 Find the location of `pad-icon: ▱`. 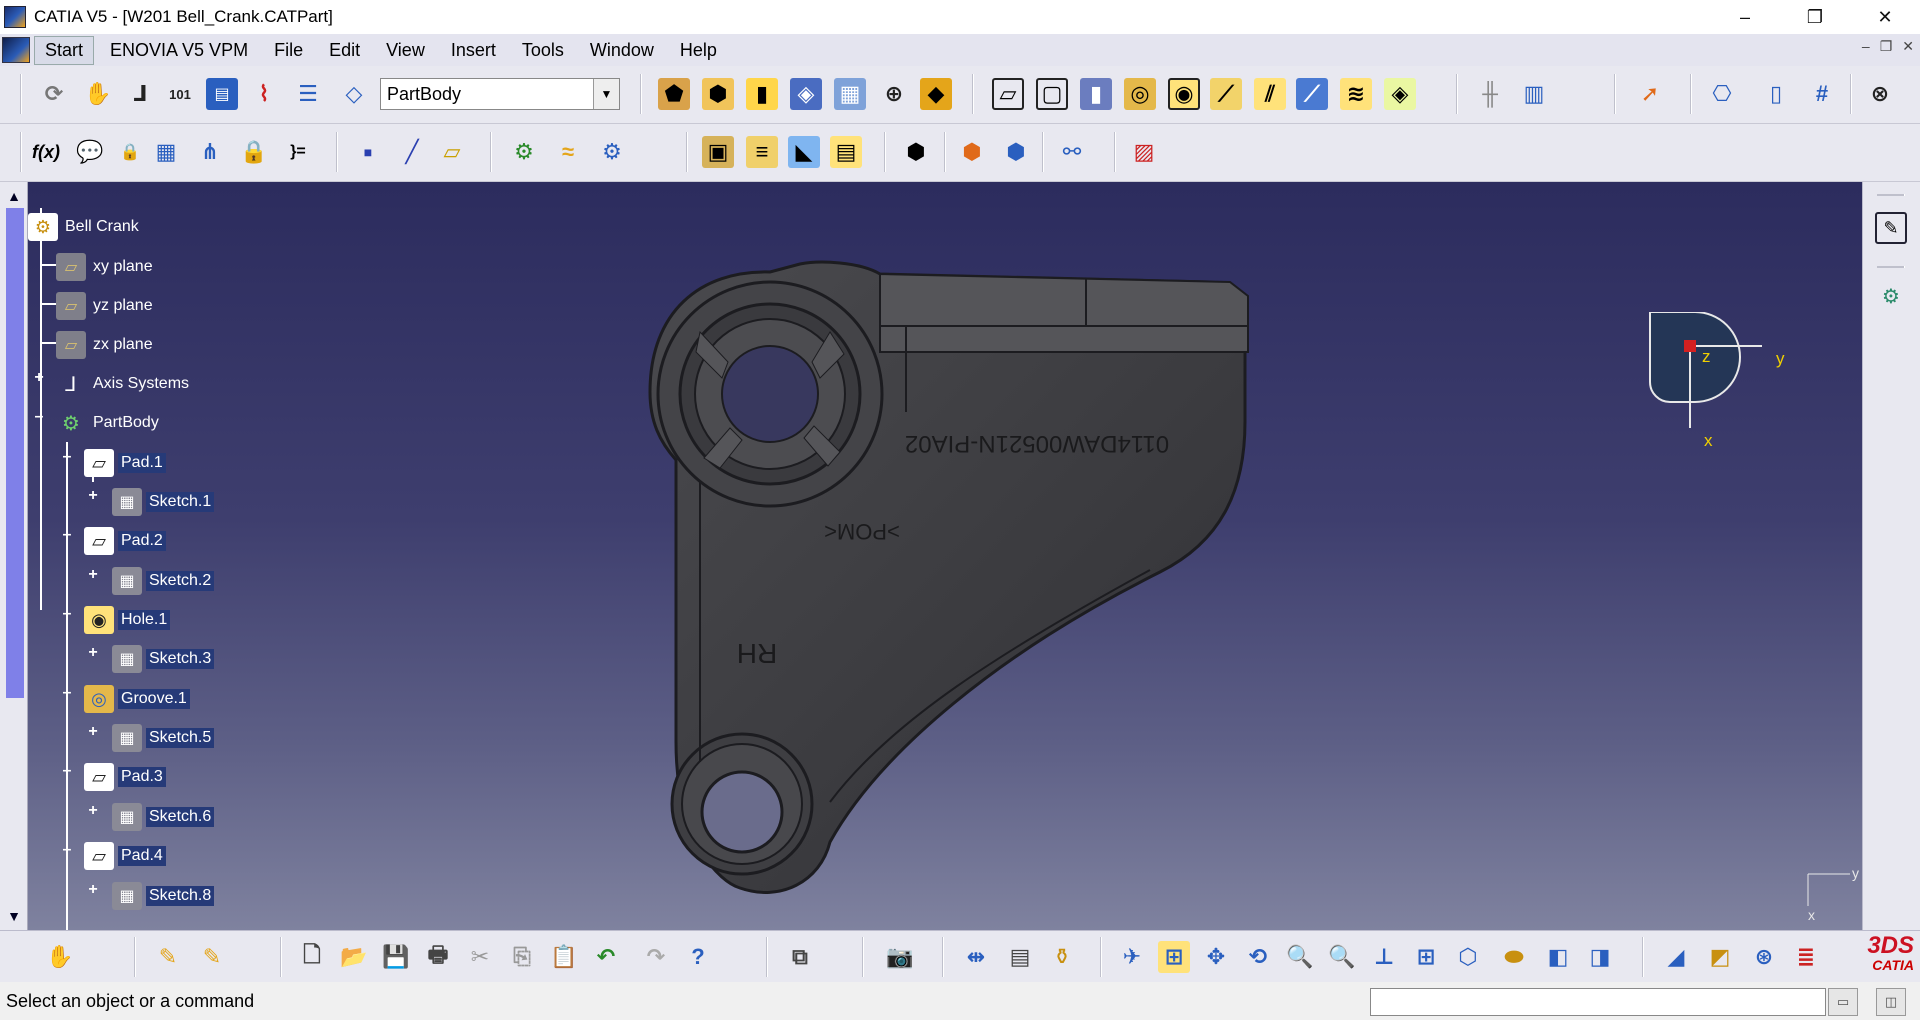

pad-icon: ▱ is located at coordinates (1008, 94).